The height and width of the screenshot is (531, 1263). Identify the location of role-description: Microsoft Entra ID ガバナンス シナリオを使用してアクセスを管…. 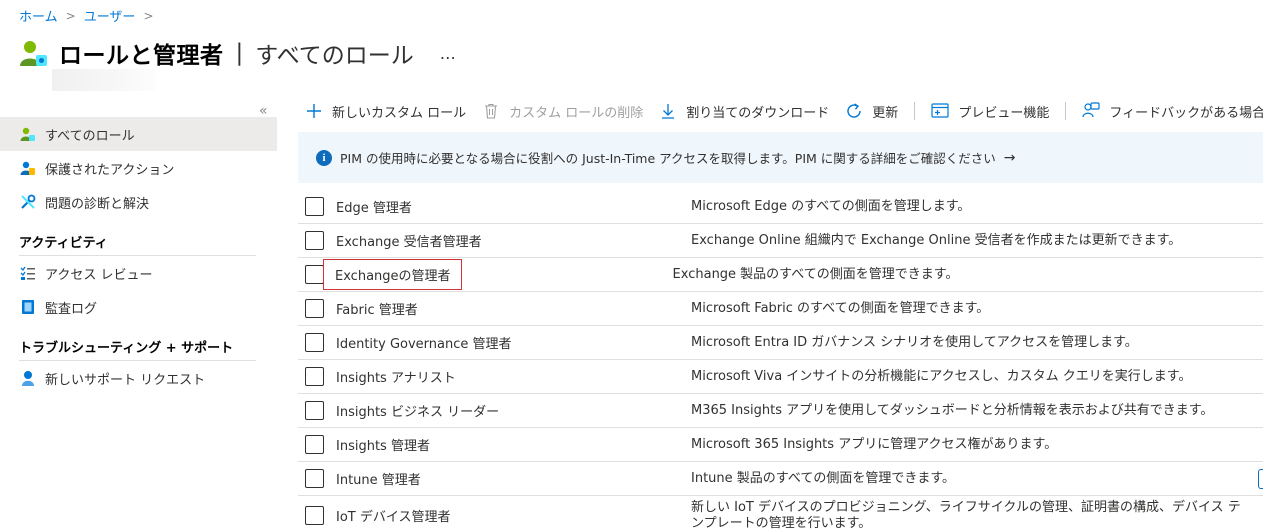
(914, 342).